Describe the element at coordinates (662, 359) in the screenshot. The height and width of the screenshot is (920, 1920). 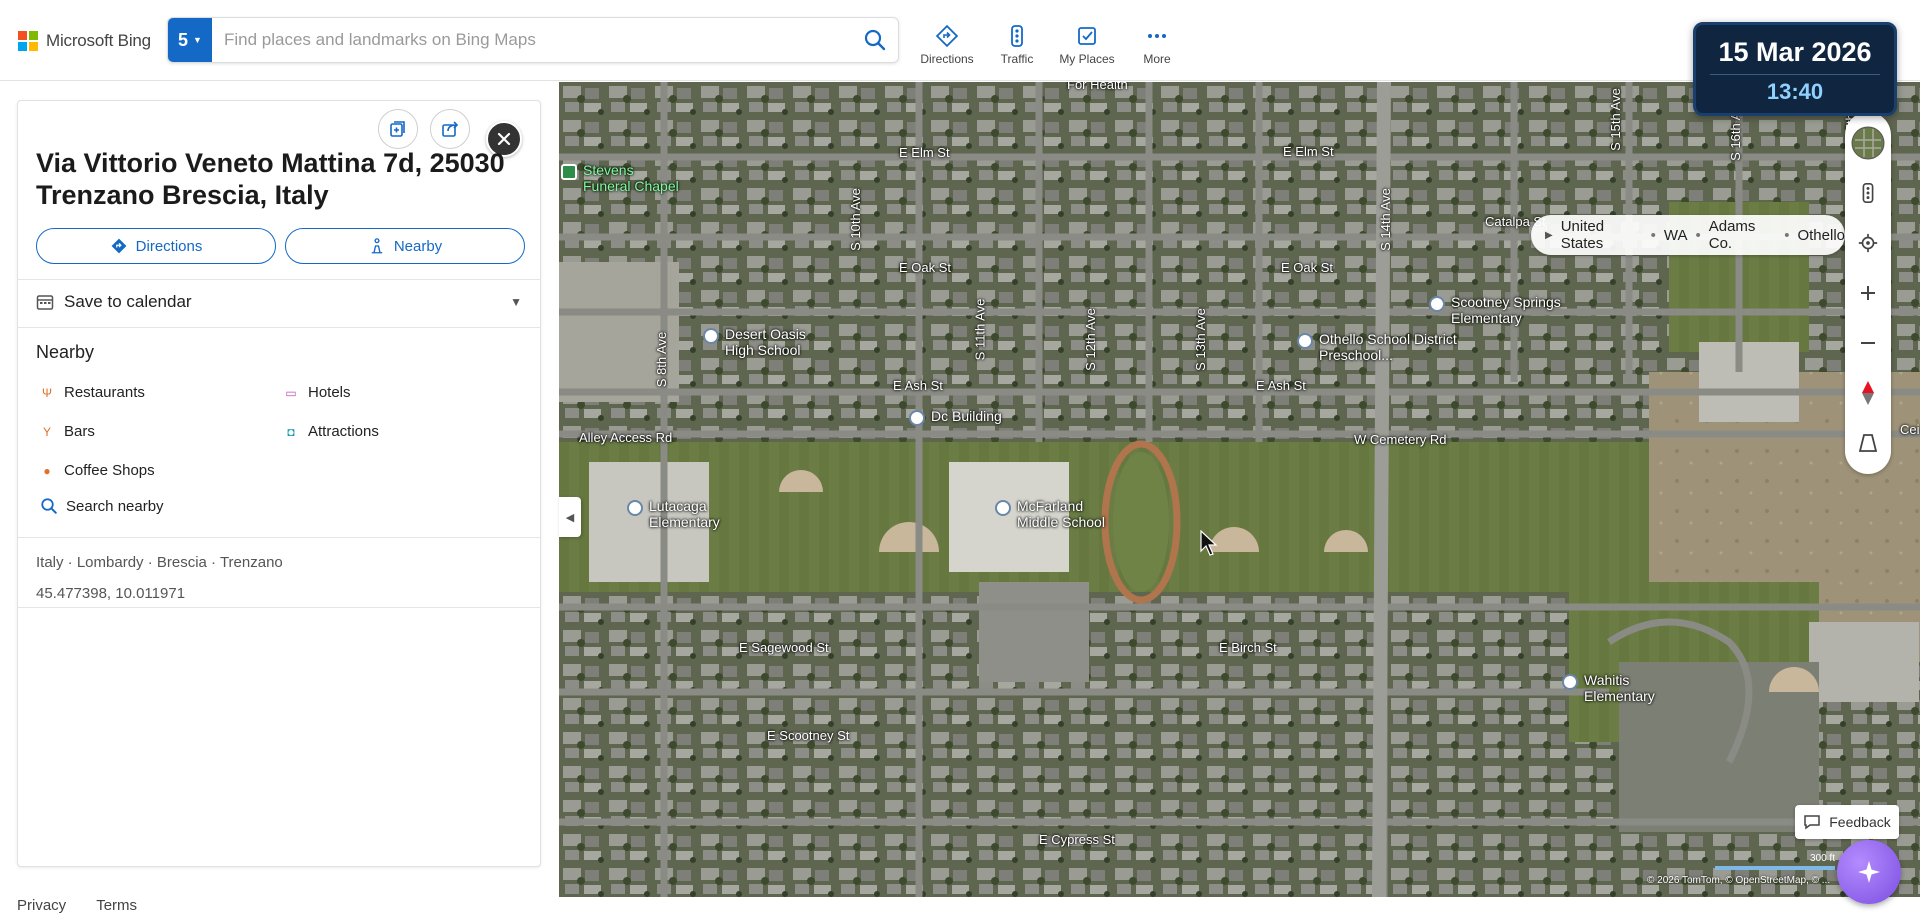
I see `street-label: S 8th Ave` at that location.